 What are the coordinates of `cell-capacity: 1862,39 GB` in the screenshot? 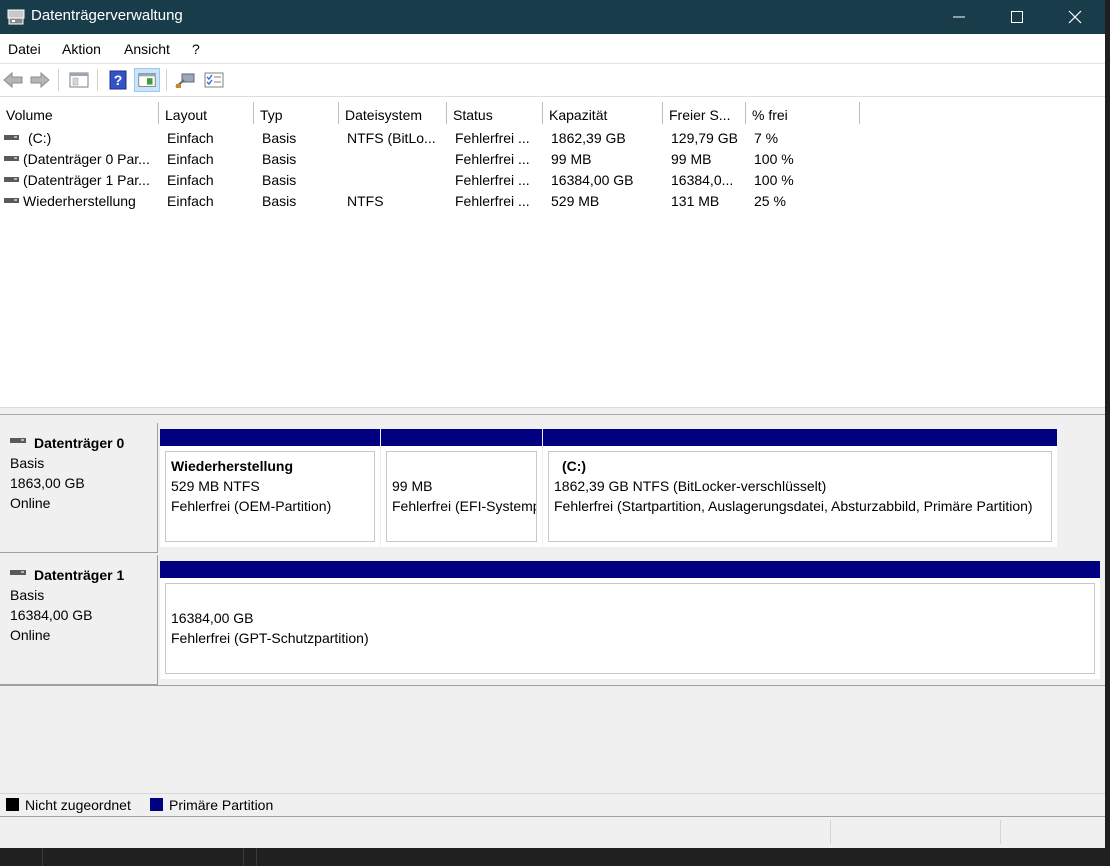 It's located at (588, 138).